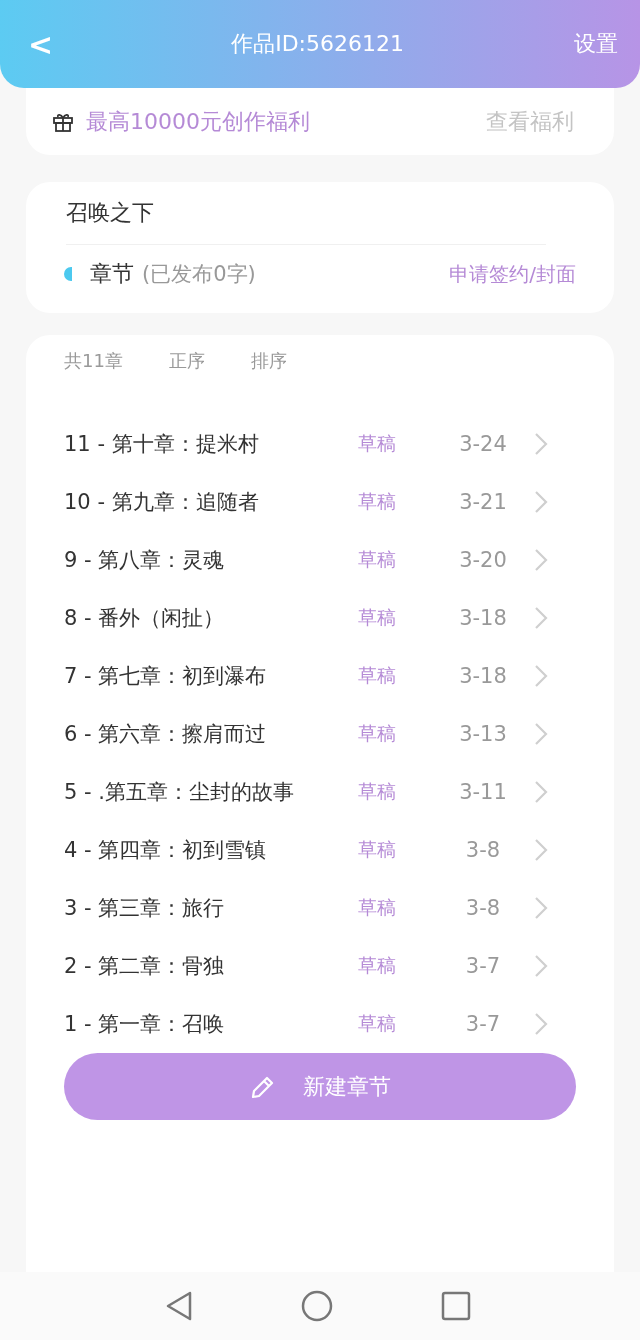 This screenshot has height=1340, width=640. Describe the element at coordinates (112, 274) in the screenshot. I see `section-label: 章节` at that location.